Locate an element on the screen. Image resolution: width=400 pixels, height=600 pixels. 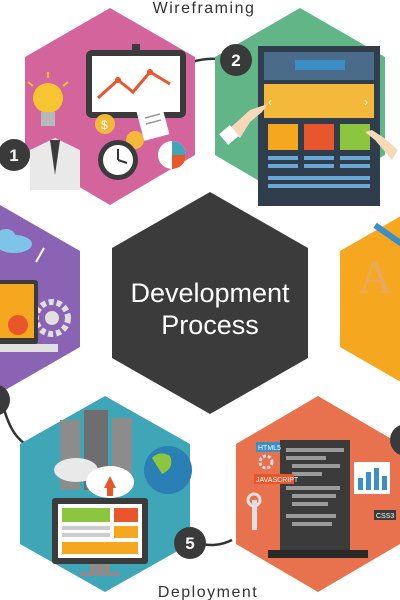
hexagon-planning: $ is located at coordinates (110, 106).